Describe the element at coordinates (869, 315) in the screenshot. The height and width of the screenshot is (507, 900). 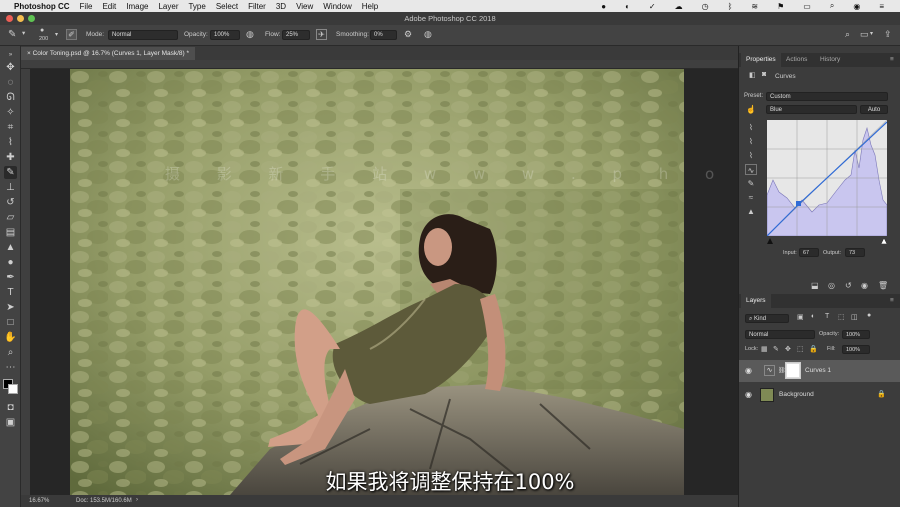
I see `filter-toggle-icon: ●` at that location.